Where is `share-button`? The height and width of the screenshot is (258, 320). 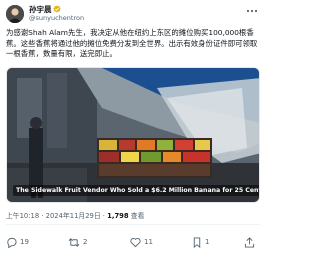
share-button is located at coordinates (249, 242).